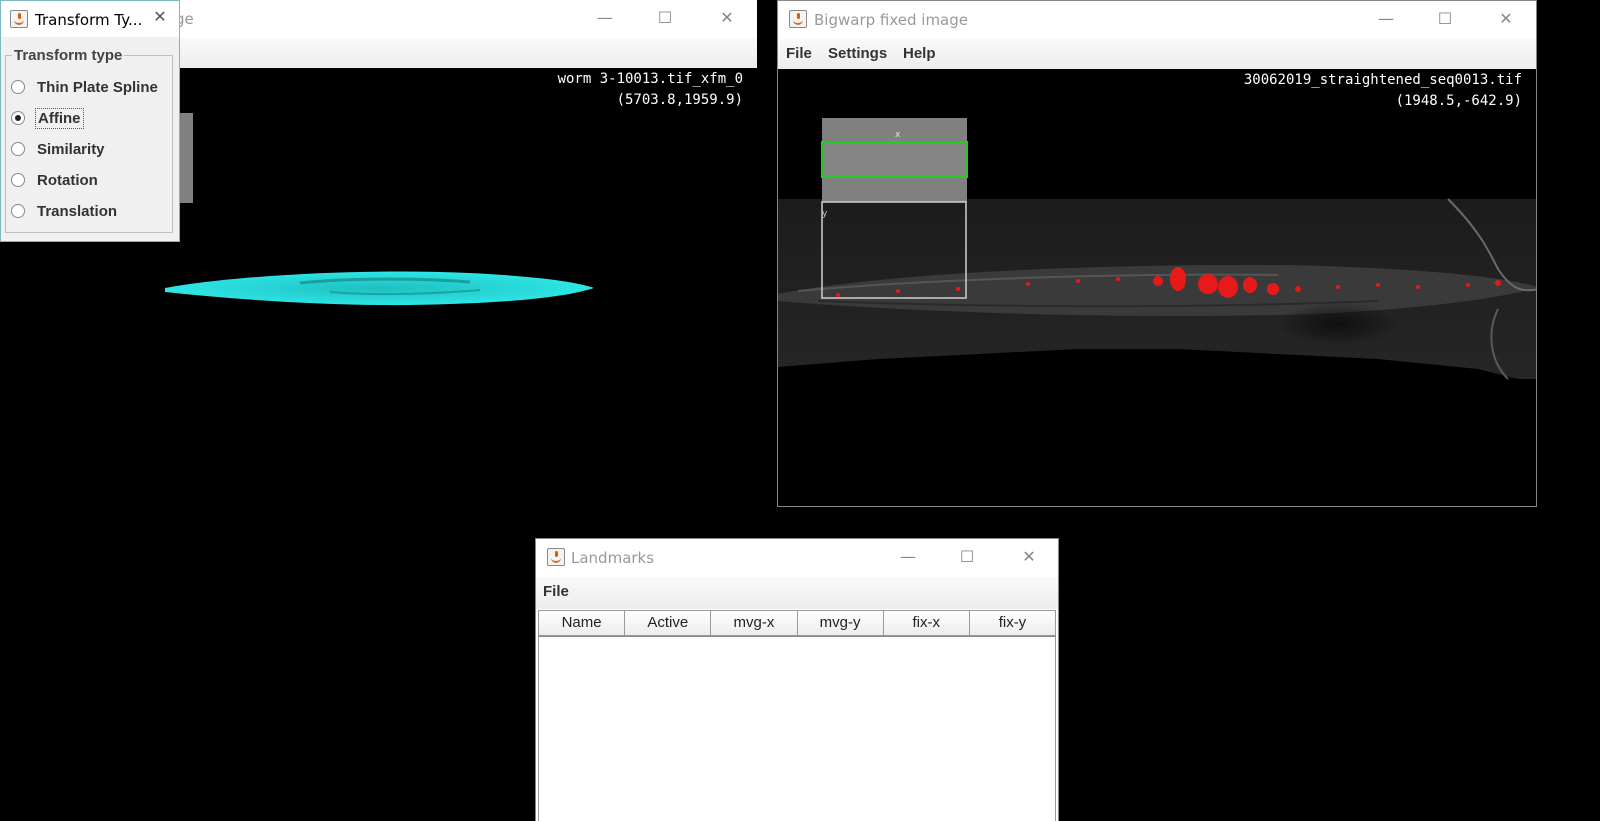 The image size is (1600, 821). What do you see at coordinates (1458, 101) in the screenshot?
I see `fixed-image-coords: (1948.5,-642.9)` at bounding box center [1458, 101].